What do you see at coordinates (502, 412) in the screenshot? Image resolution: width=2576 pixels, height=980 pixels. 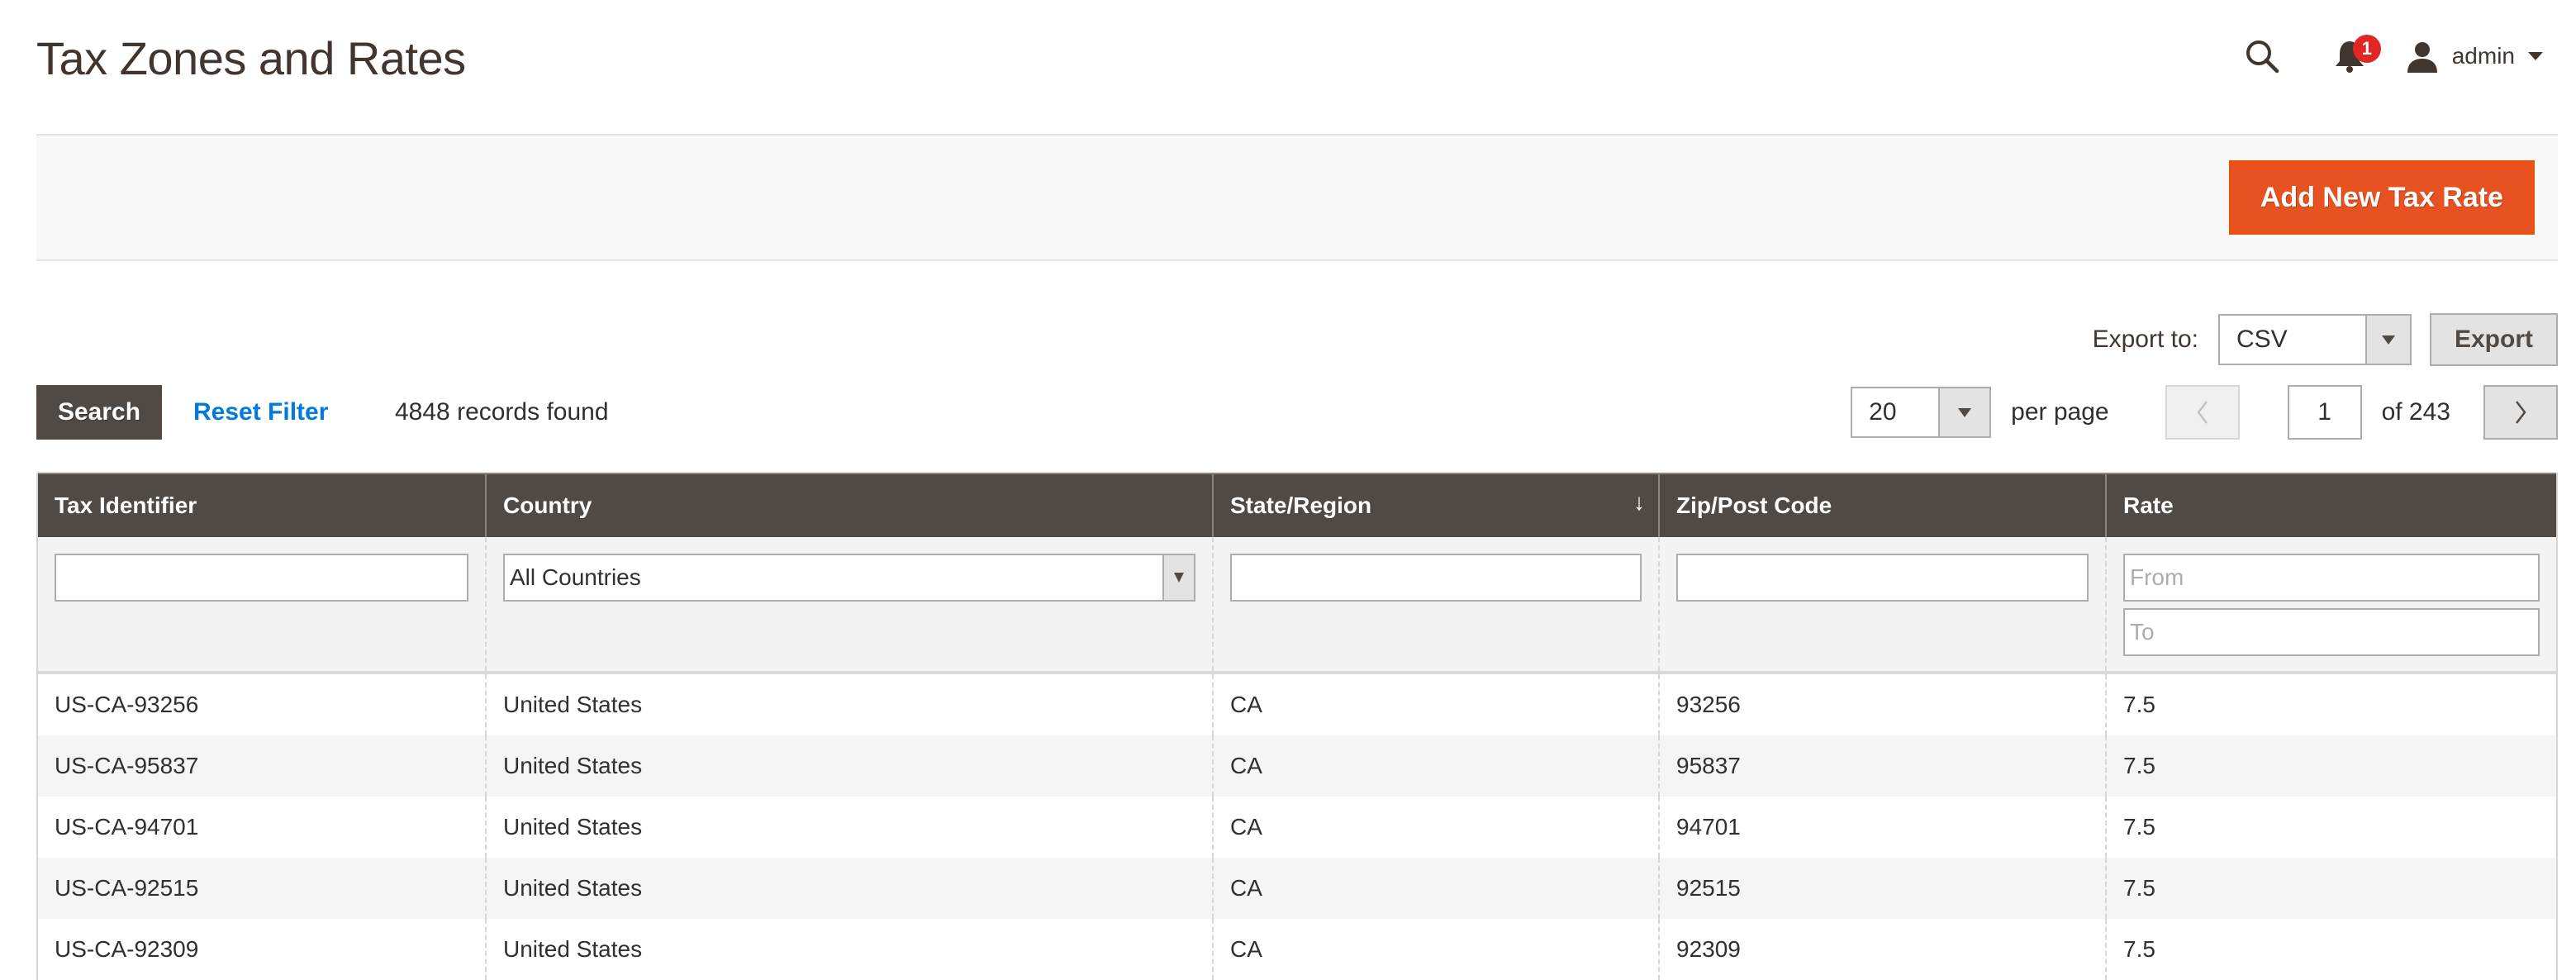 I see `records-count: 4848 records found` at bounding box center [502, 412].